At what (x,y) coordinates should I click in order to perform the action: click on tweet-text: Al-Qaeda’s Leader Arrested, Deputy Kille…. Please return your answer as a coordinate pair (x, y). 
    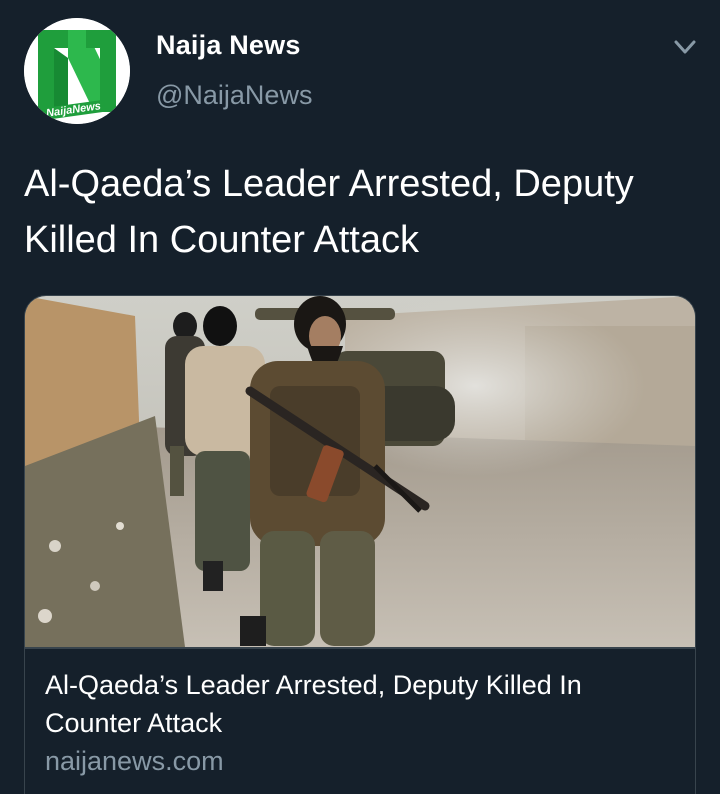
    Looking at the image, I should click on (329, 212).